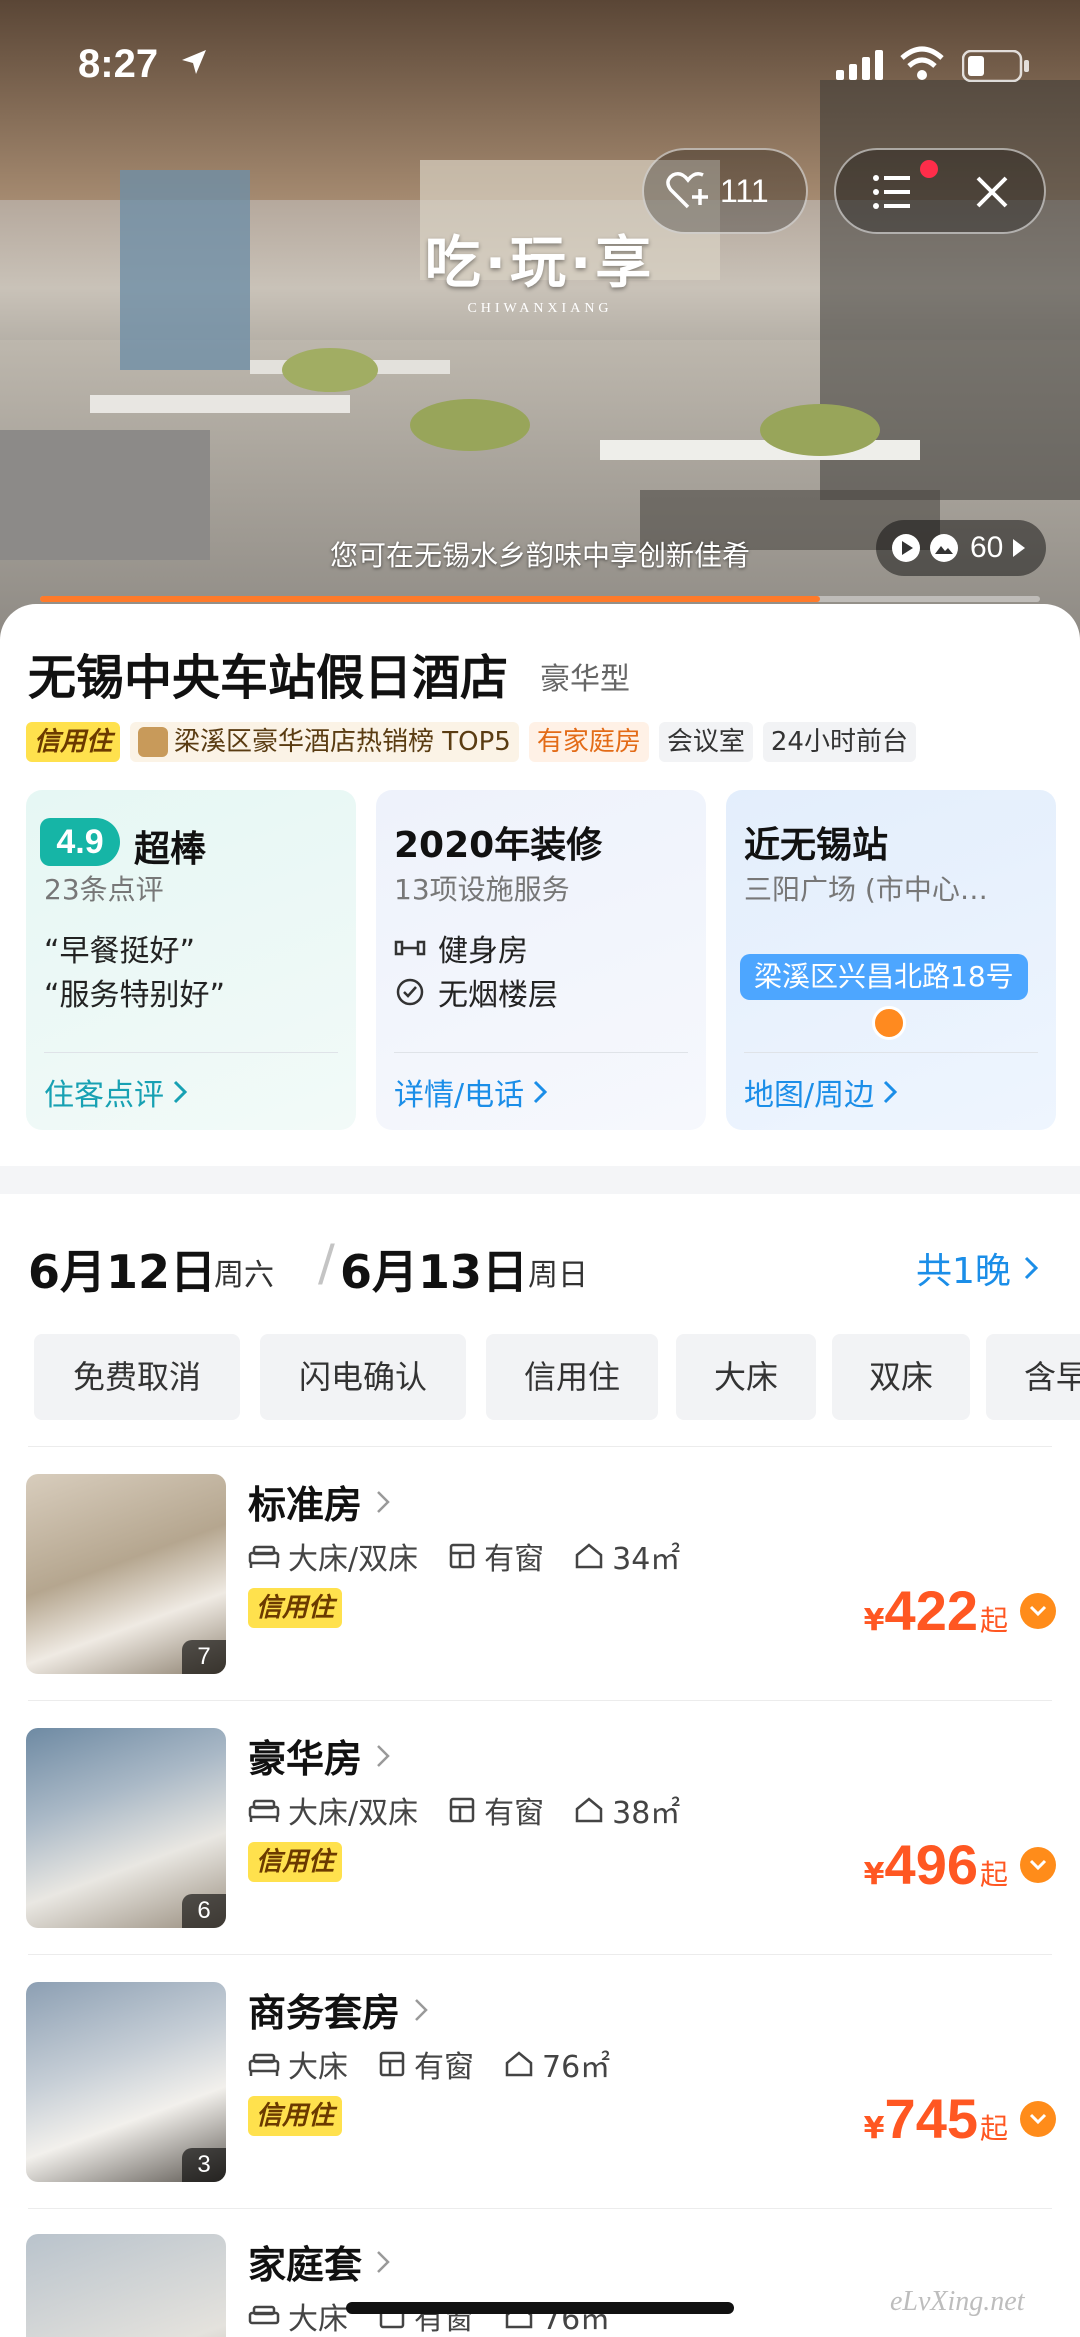 The width and height of the screenshot is (1080, 2337). I want to click on room-name: 标准房, so click(319, 1501).